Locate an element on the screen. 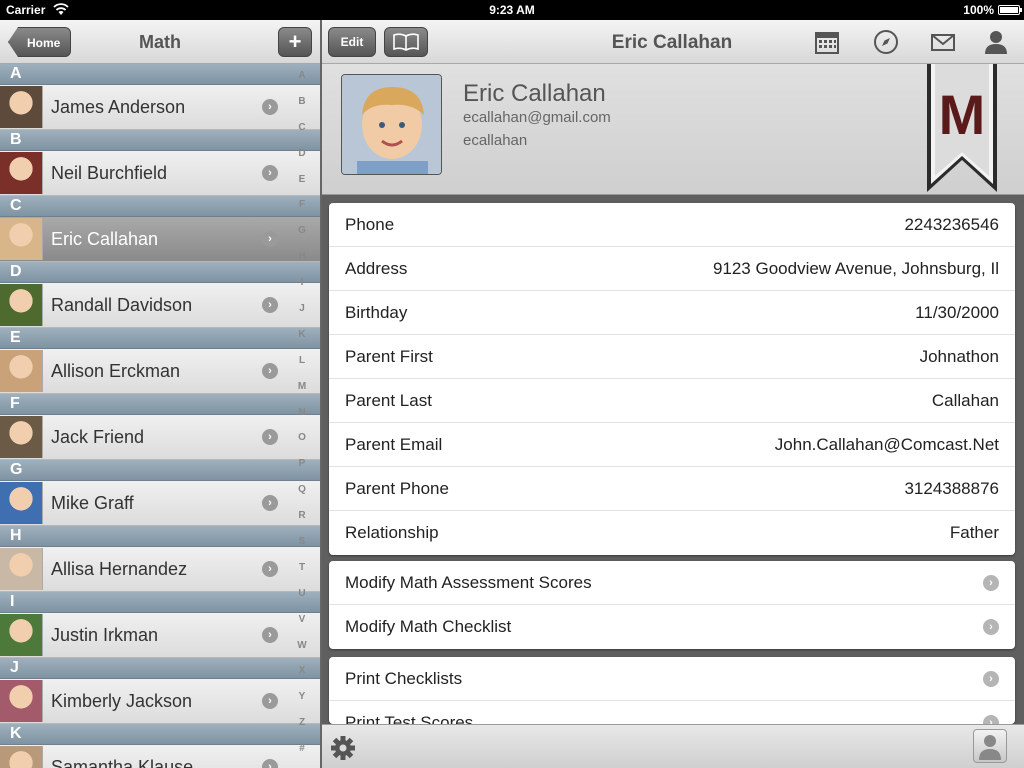 The width and height of the screenshot is (1024, 768). add-student-button: + is located at coordinates (295, 42).